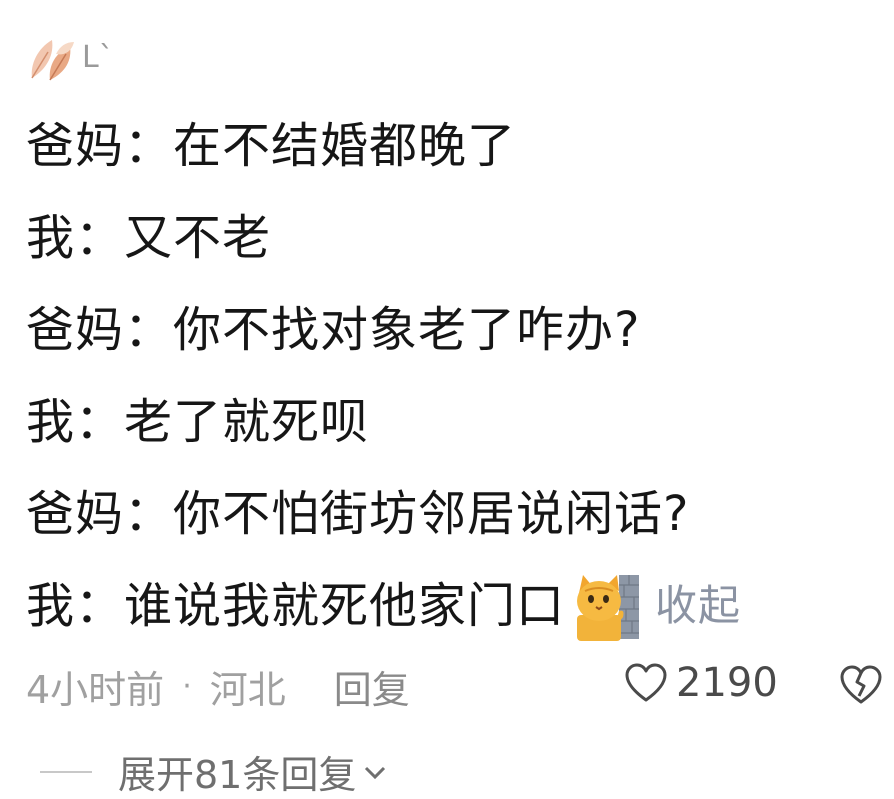  I want to click on divider, so click(66, 771).